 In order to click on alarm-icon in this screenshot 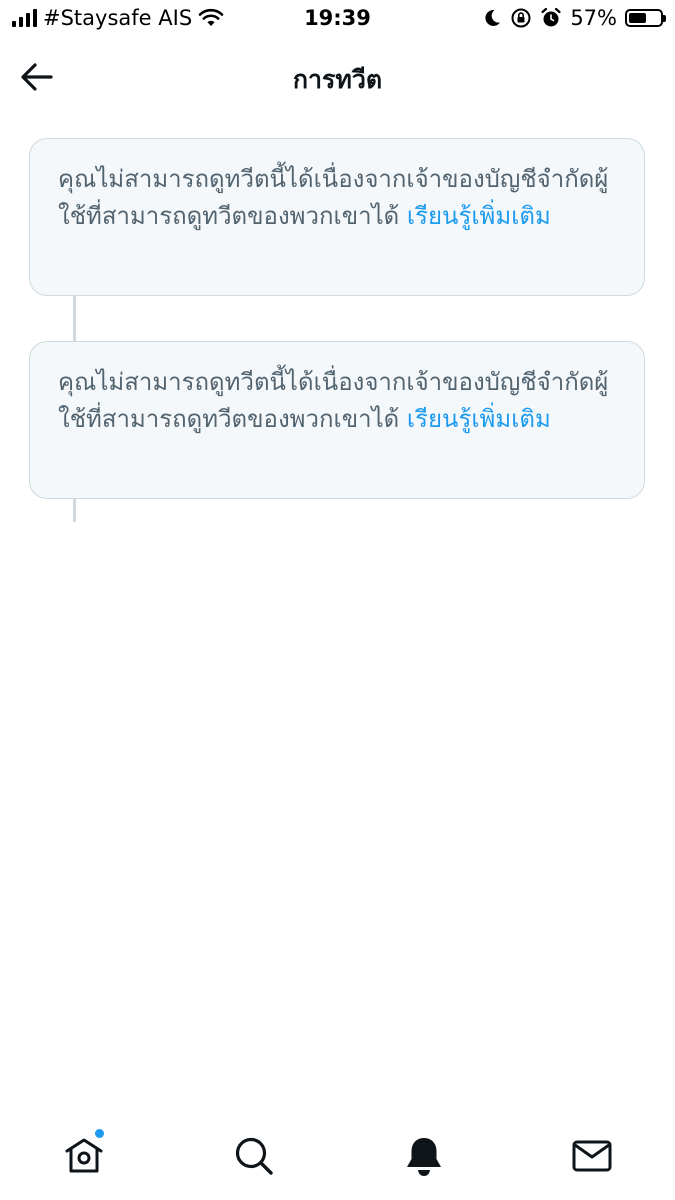, I will do `click(551, 17)`.